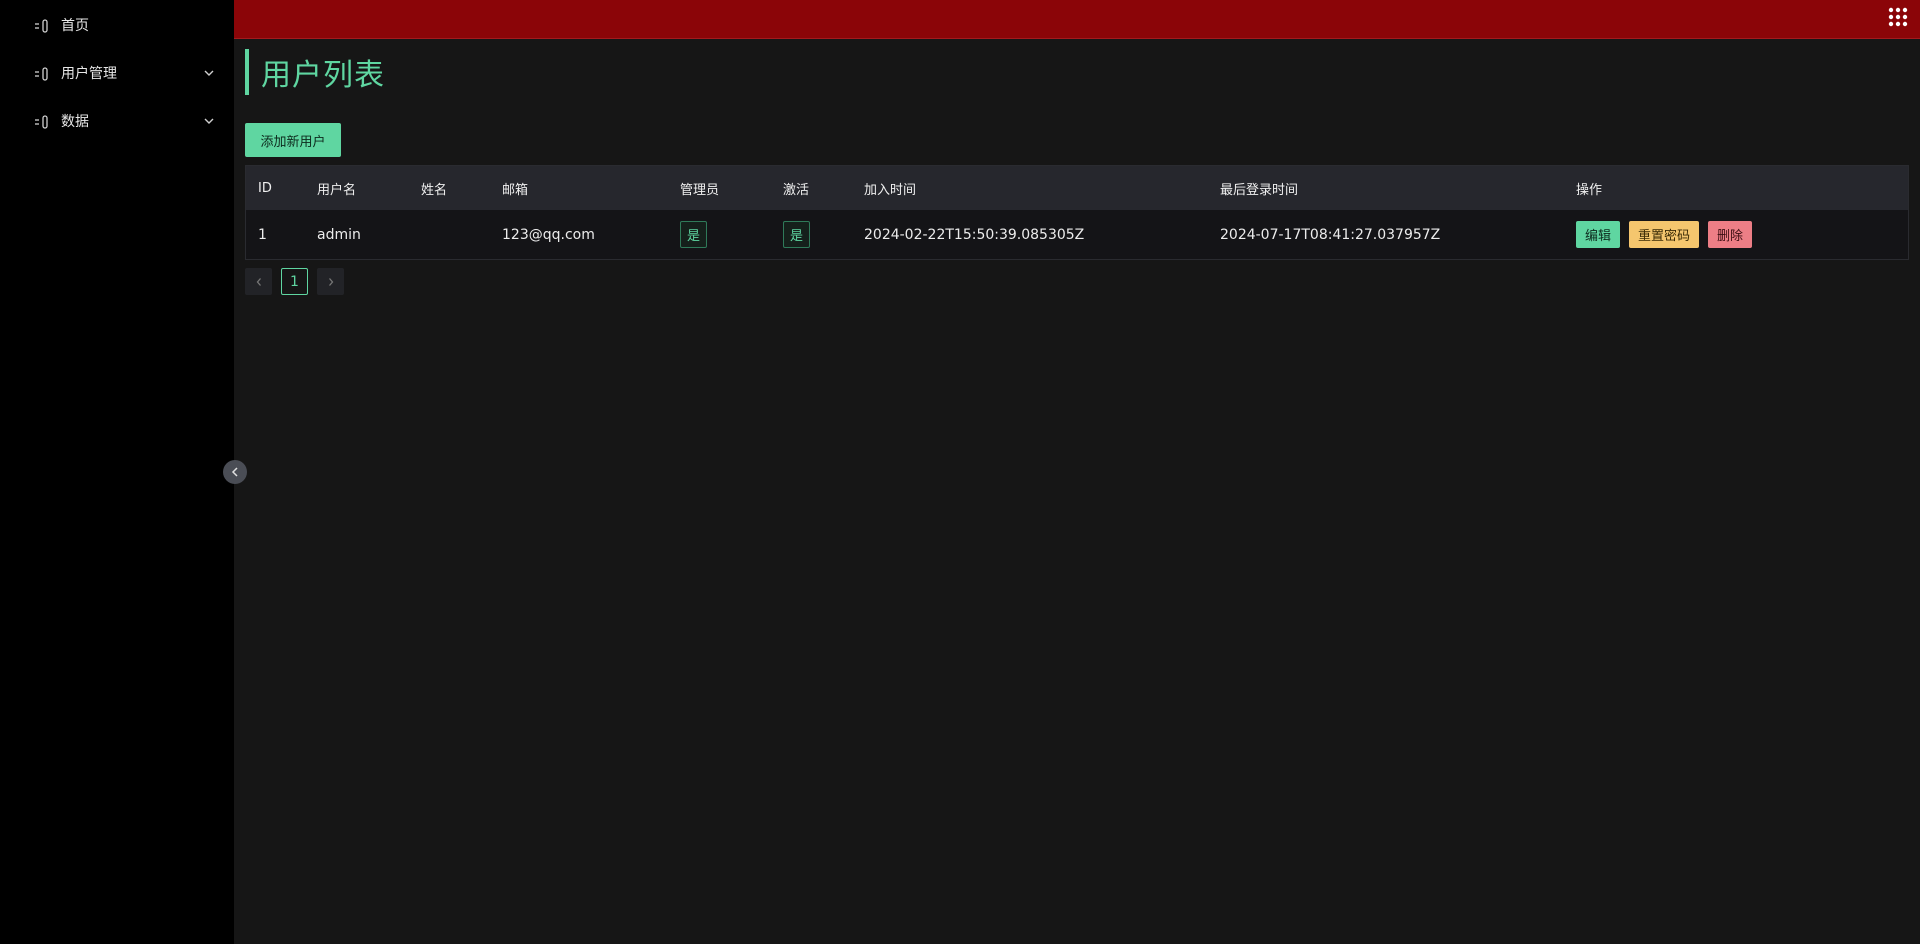 The height and width of the screenshot is (944, 1920). What do you see at coordinates (1077, 19) in the screenshot?
I see `top-bar` at bounding box center [1077, 19].